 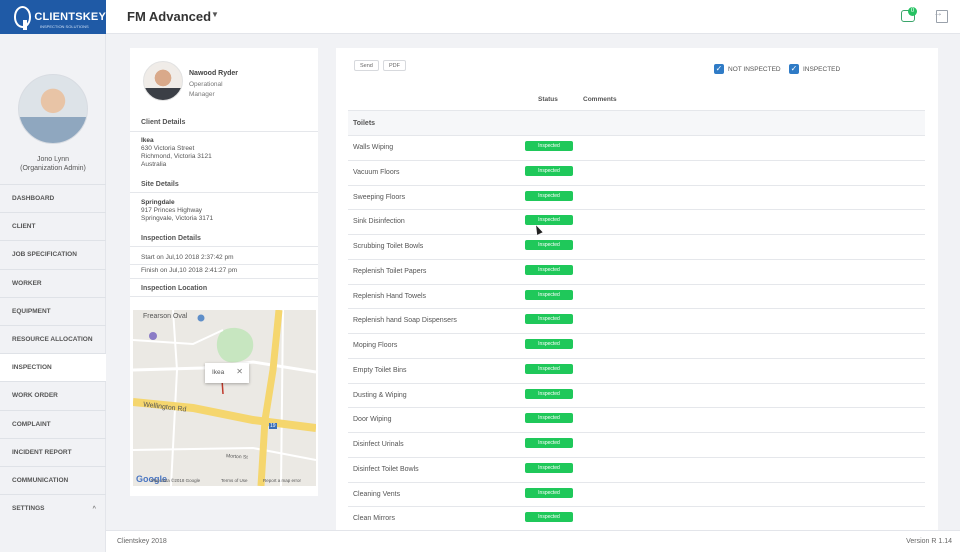 What do you see at coordinates (940, 15) in the screenshot?
I see `logout-icon` at bounding box center [940, 15].